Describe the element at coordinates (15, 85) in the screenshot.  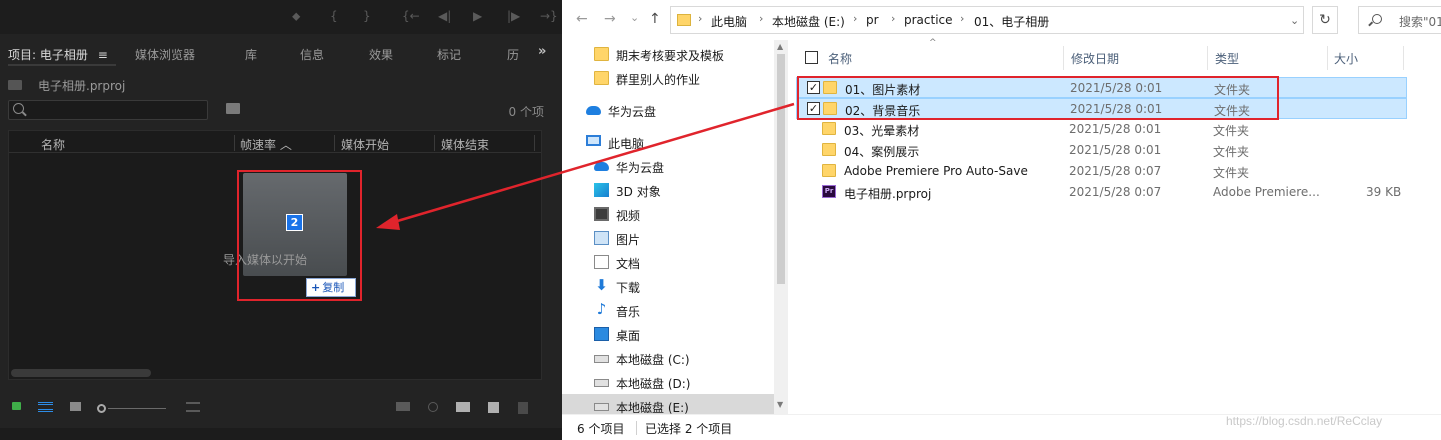
I see `project-folder-icon` at that location.